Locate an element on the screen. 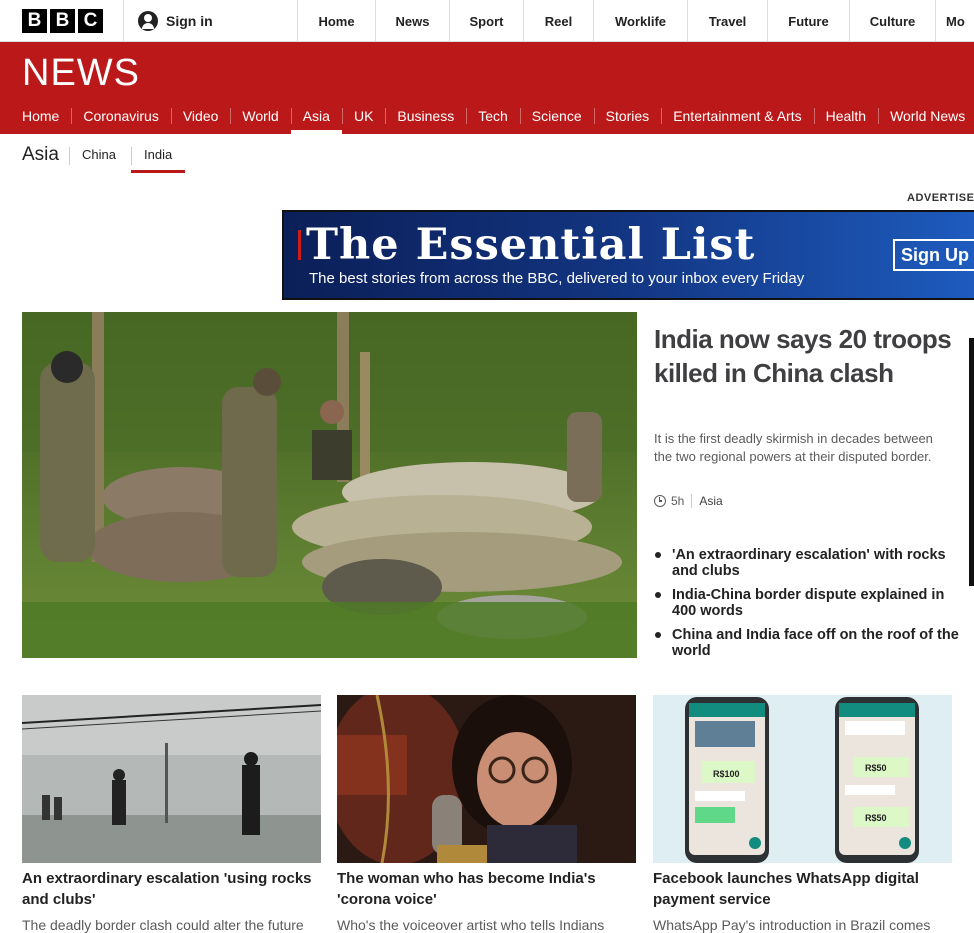 The image size is (974, 933). bbc-logo-letter: C is located at coordinates (90, 21).